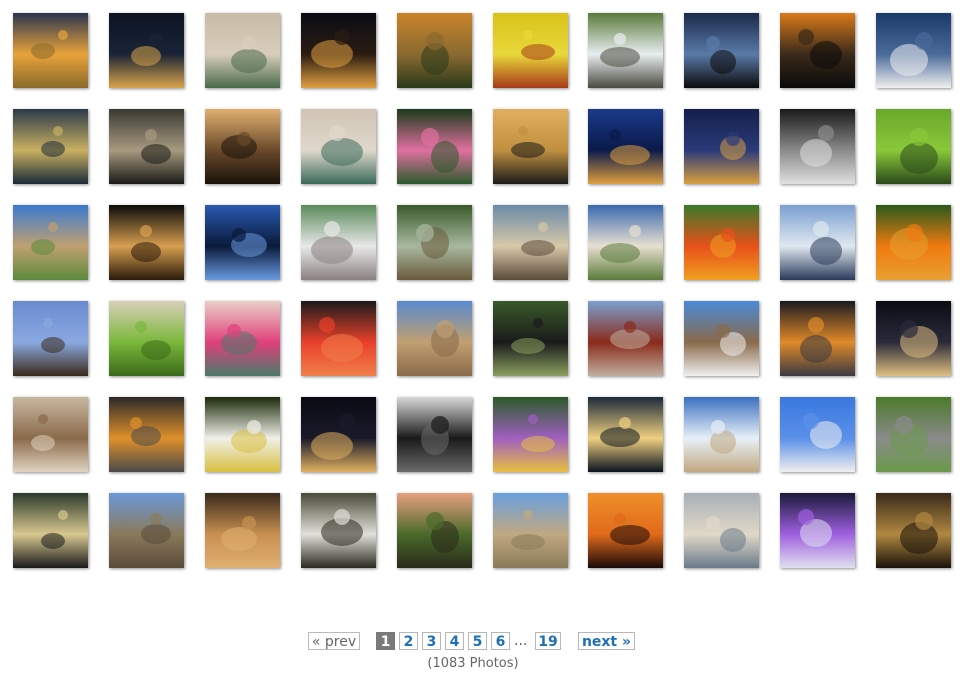 This screenshot has height=683, width=963. Describe the element at coordinates (434, 50) in the screenshot. I see `photo-thumbnail-mountain-valley-sunrise` at that location.